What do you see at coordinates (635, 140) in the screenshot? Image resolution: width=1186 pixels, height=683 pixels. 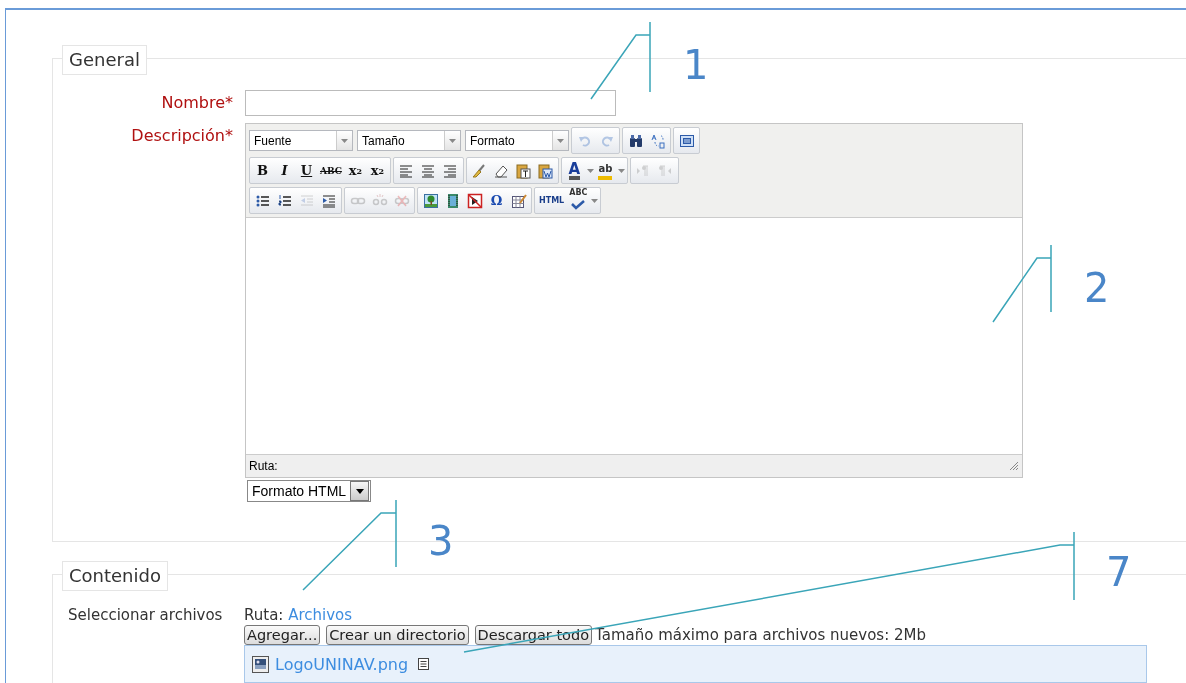 I see `binoculars-icon` at bounding box center [635, 140].